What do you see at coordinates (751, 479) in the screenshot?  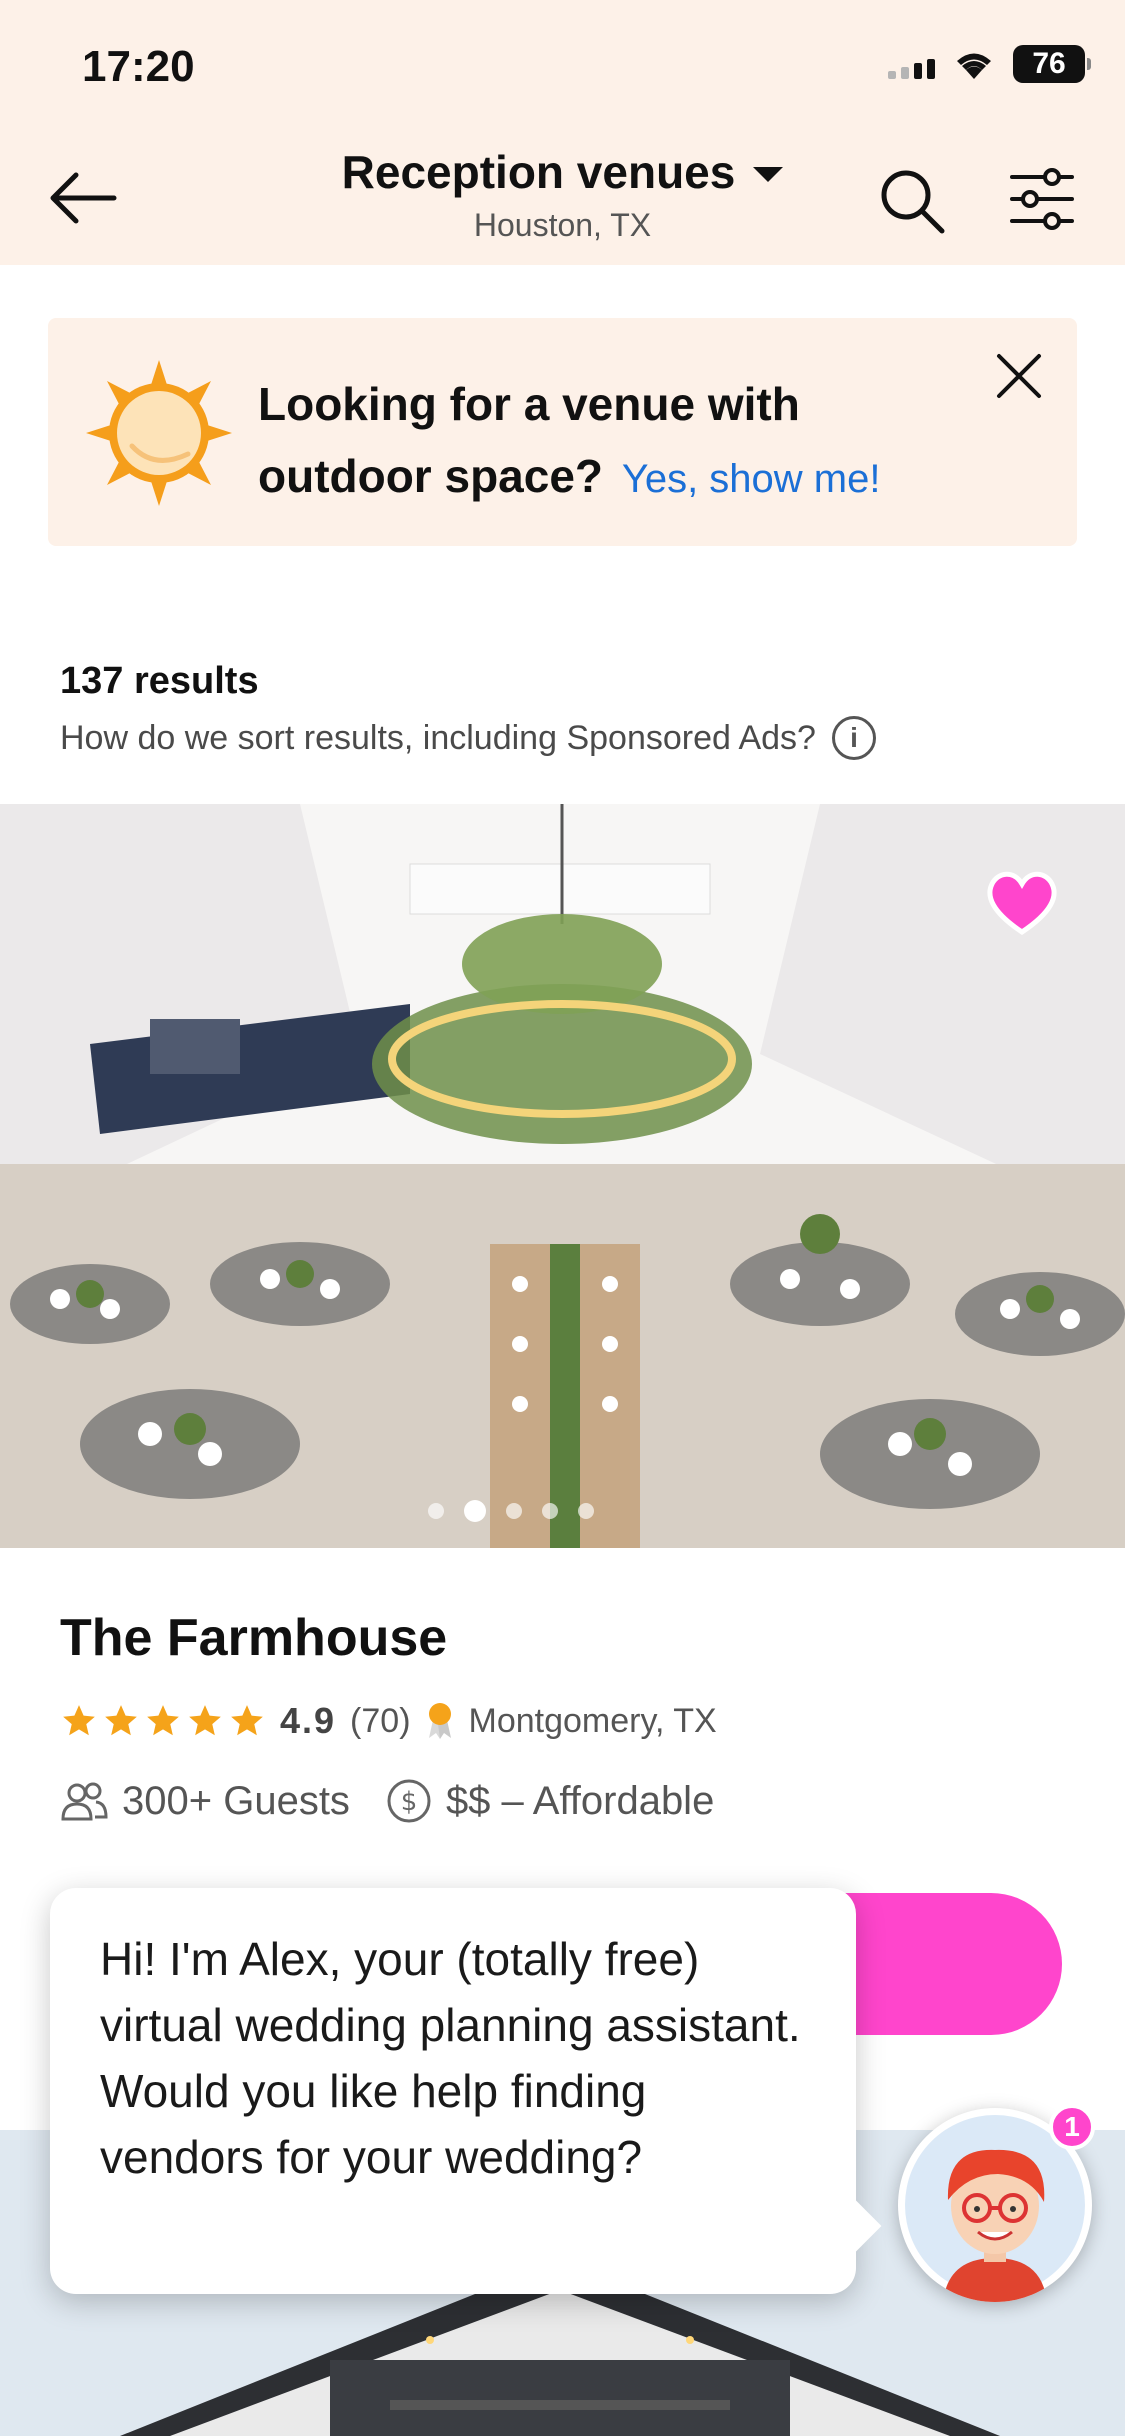 I see `banner-link: Yes, show me!` at bounding box center [751, 479].